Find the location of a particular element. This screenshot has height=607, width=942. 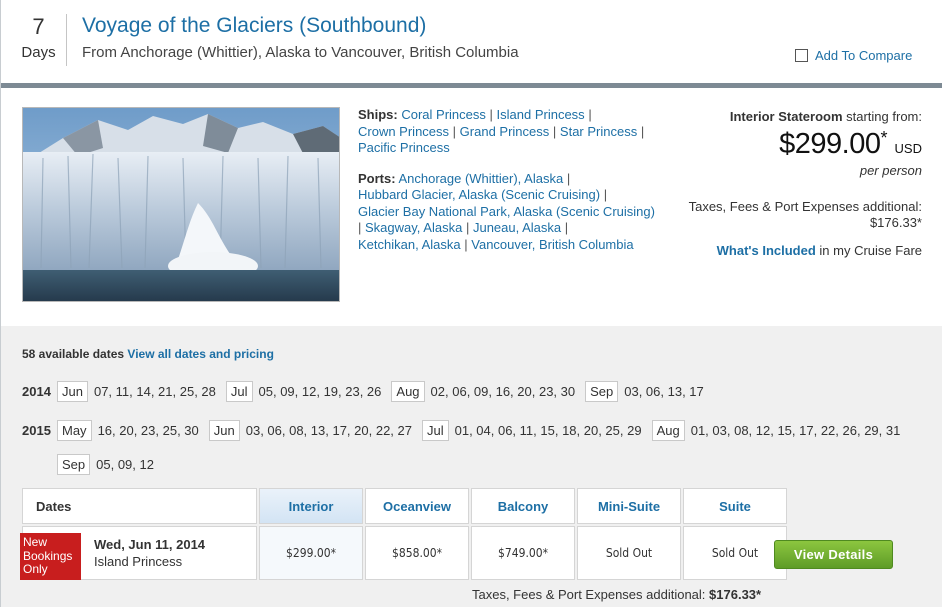

year-label: 2014 is located at coordinates (36, 391).